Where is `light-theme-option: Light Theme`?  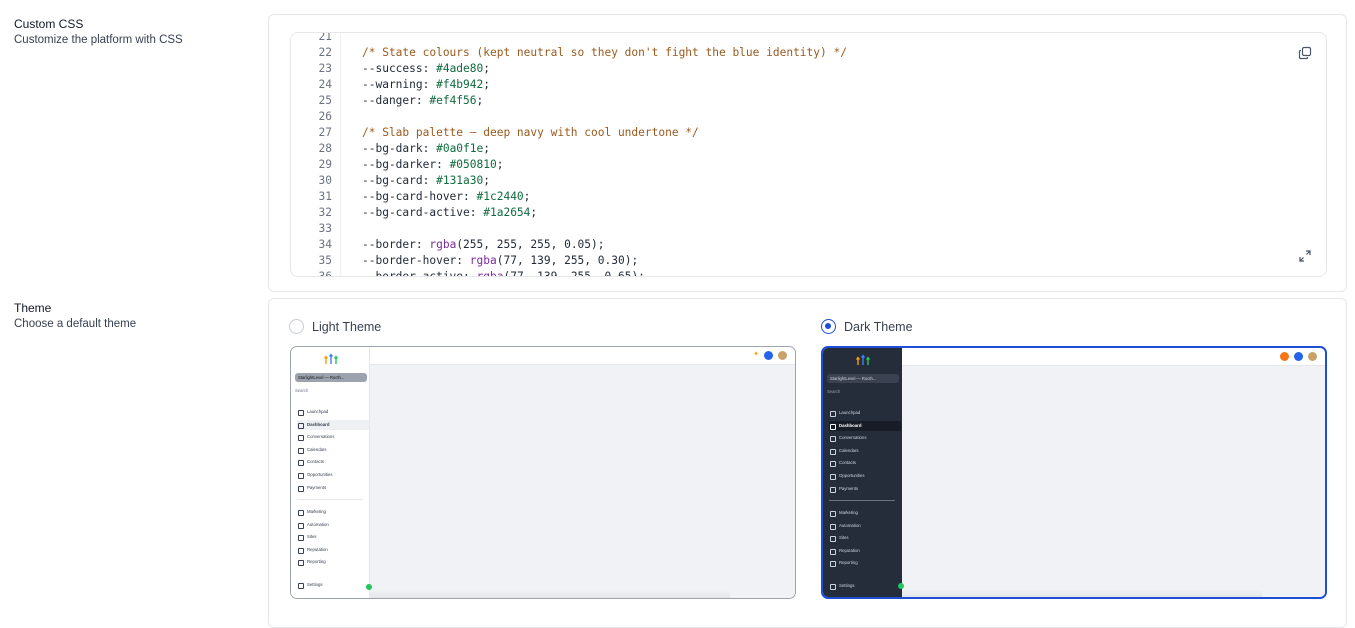 light-theme-option: Light Theme is located at coordinates (335, 326).